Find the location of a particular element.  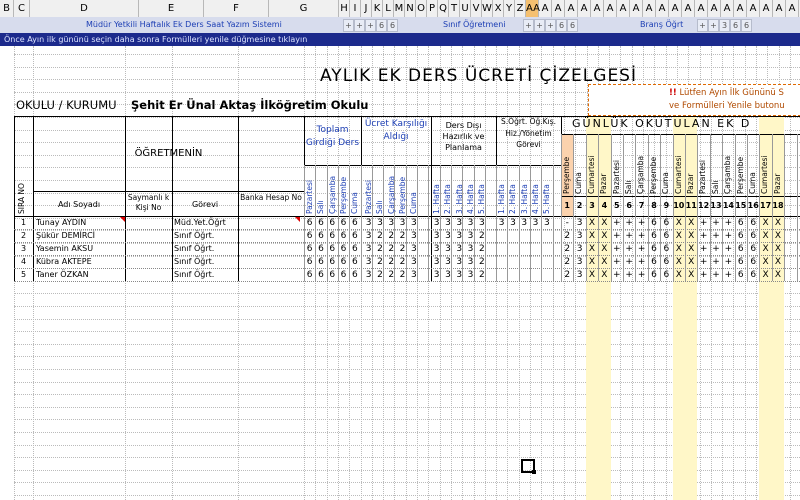

day-cell: - is located at coordinates (567, 223).